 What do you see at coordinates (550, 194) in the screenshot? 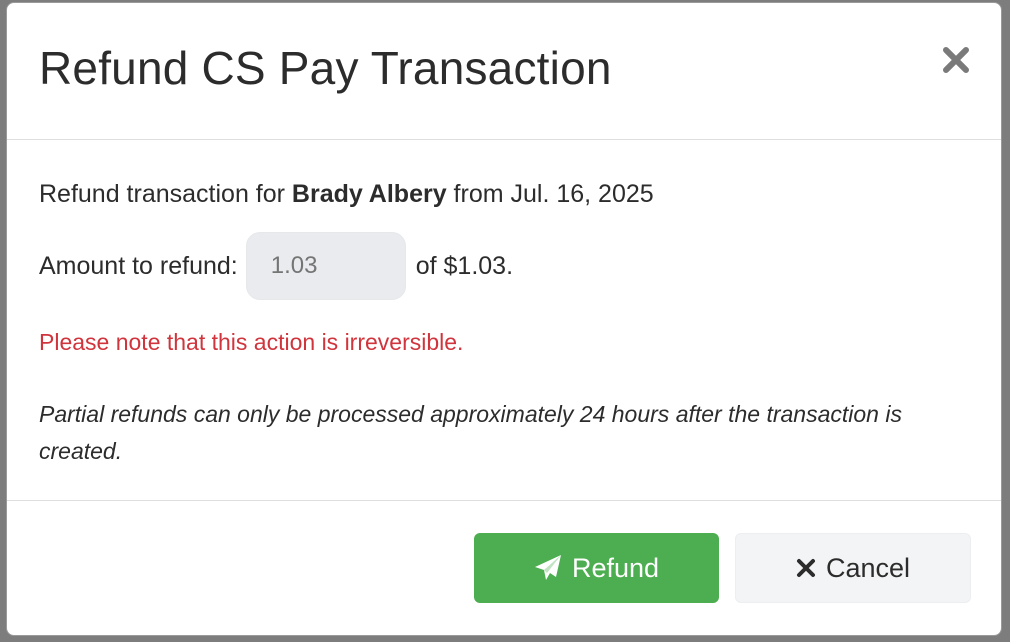
I see `intro-suffix: from Jul. 16, 2025` at bounding box center [550, 194].